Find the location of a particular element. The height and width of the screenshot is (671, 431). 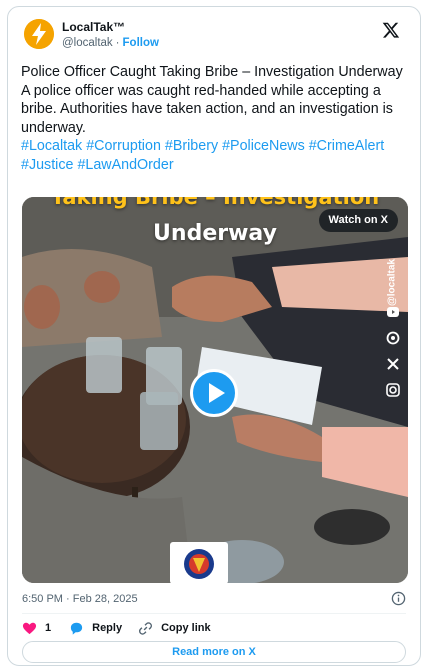

action-bar: 1 Reply Copy link is located at coordinates (116, 628).